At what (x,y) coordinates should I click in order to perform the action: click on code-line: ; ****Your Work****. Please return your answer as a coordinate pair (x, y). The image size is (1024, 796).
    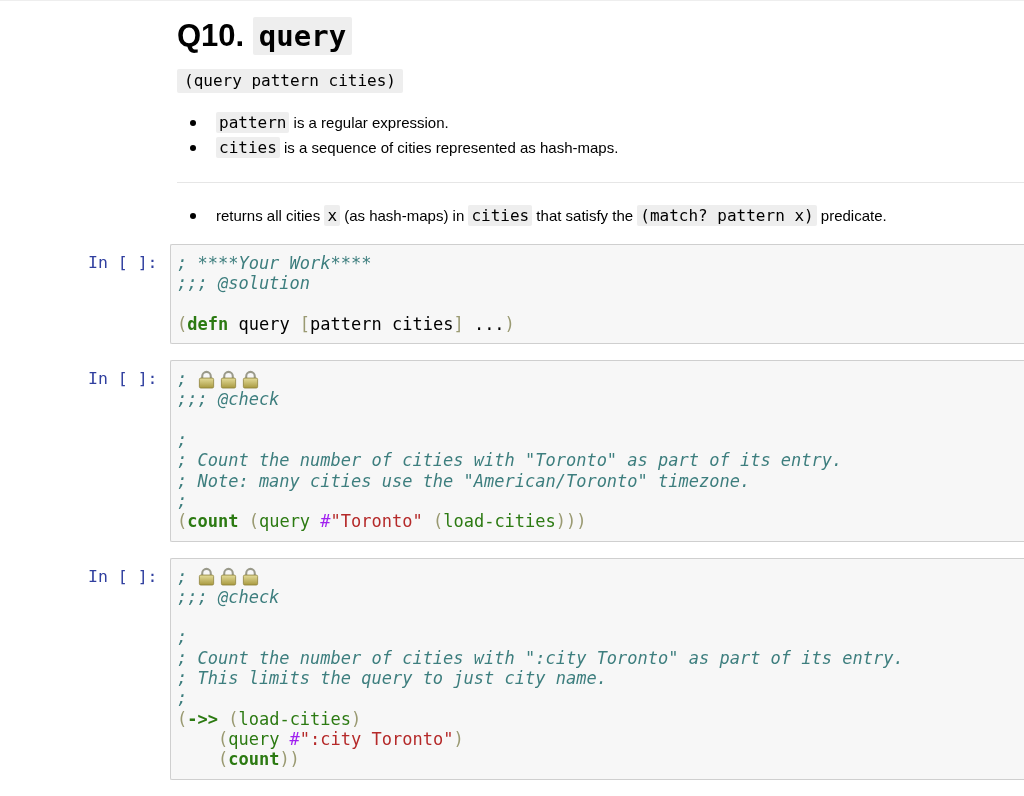
    Looking at the image, I should click on (274, 263).